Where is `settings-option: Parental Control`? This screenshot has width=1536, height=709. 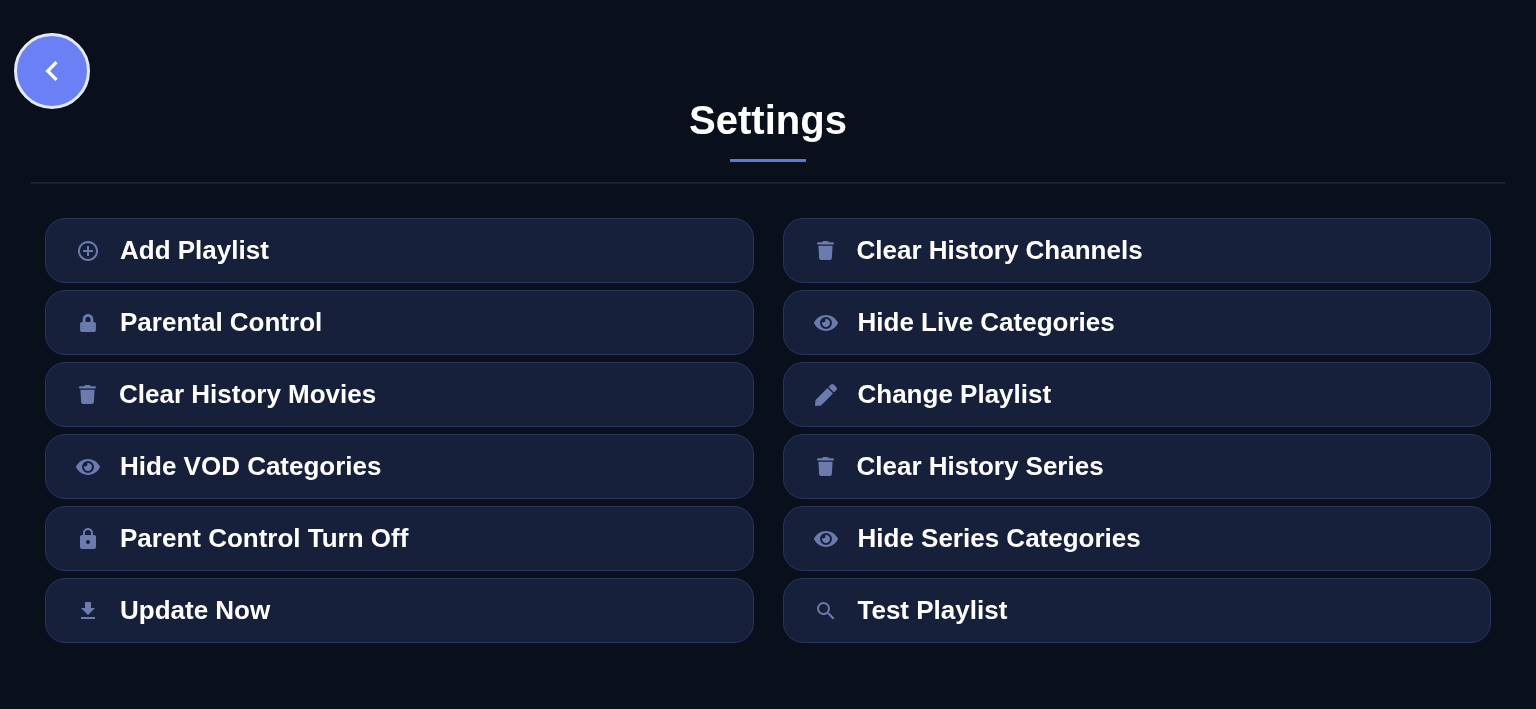
settings-option: Parental Control is located at coordinates (399, 322).